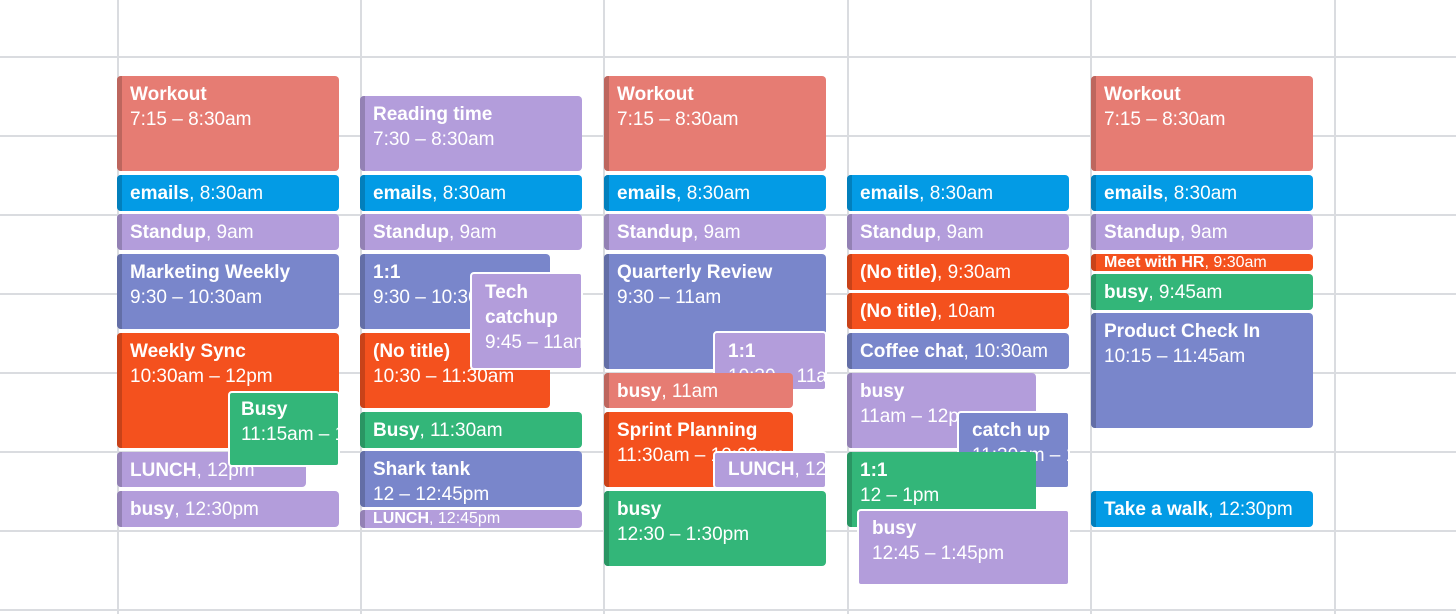 The height and width of the screenshot is (614, 1456). Describe the element at coordinates (216, 509) in the screenshot. I see `event-time: , 12:30pm` at that location.